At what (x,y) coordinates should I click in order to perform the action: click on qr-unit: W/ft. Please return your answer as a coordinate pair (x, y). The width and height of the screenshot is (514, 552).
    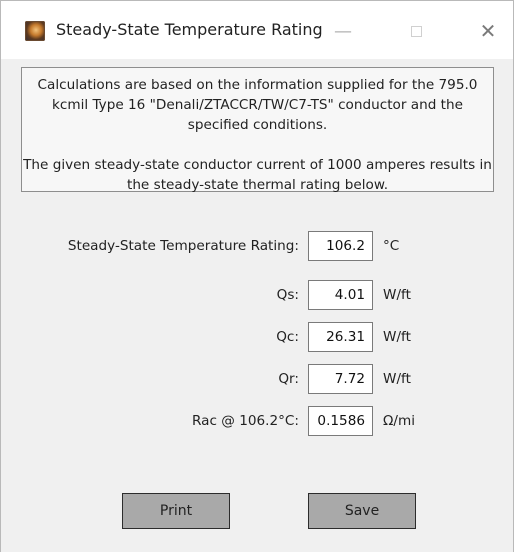
    Looking at the image, I should click on (397, 379).